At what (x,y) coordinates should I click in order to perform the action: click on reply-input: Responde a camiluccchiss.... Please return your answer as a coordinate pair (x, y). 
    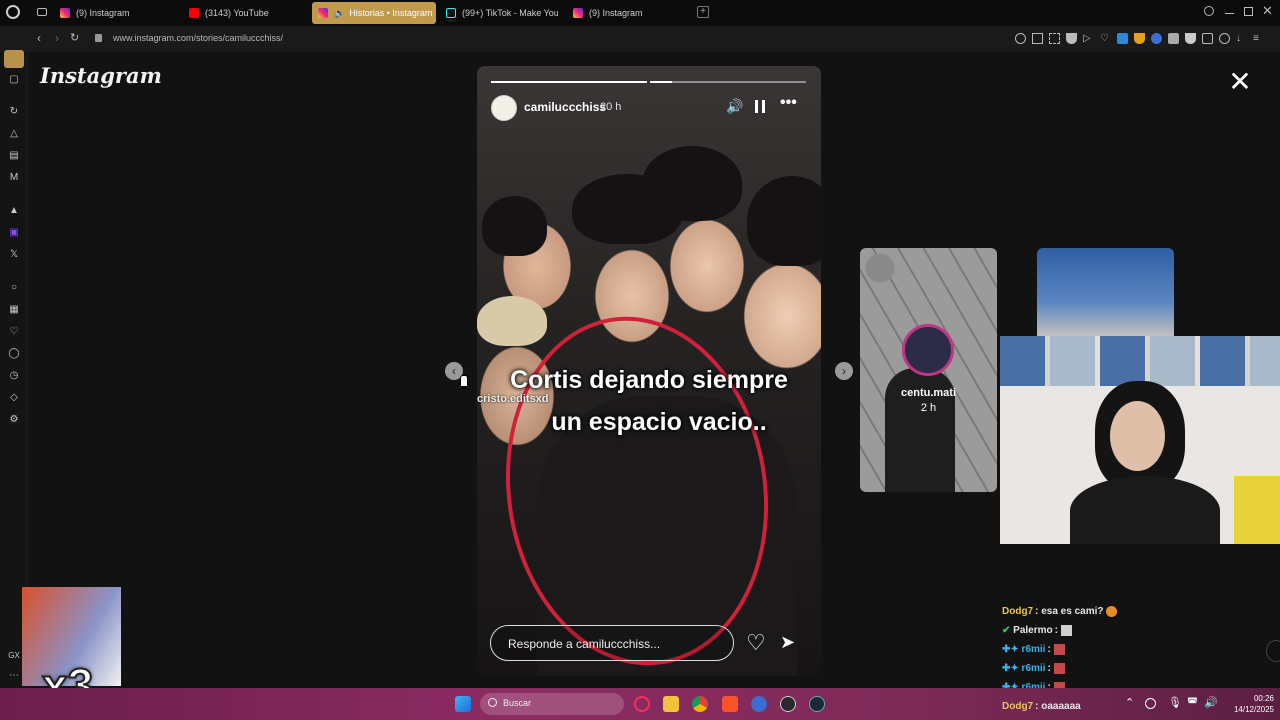
    Looking at the image, I should click on (612, 643).